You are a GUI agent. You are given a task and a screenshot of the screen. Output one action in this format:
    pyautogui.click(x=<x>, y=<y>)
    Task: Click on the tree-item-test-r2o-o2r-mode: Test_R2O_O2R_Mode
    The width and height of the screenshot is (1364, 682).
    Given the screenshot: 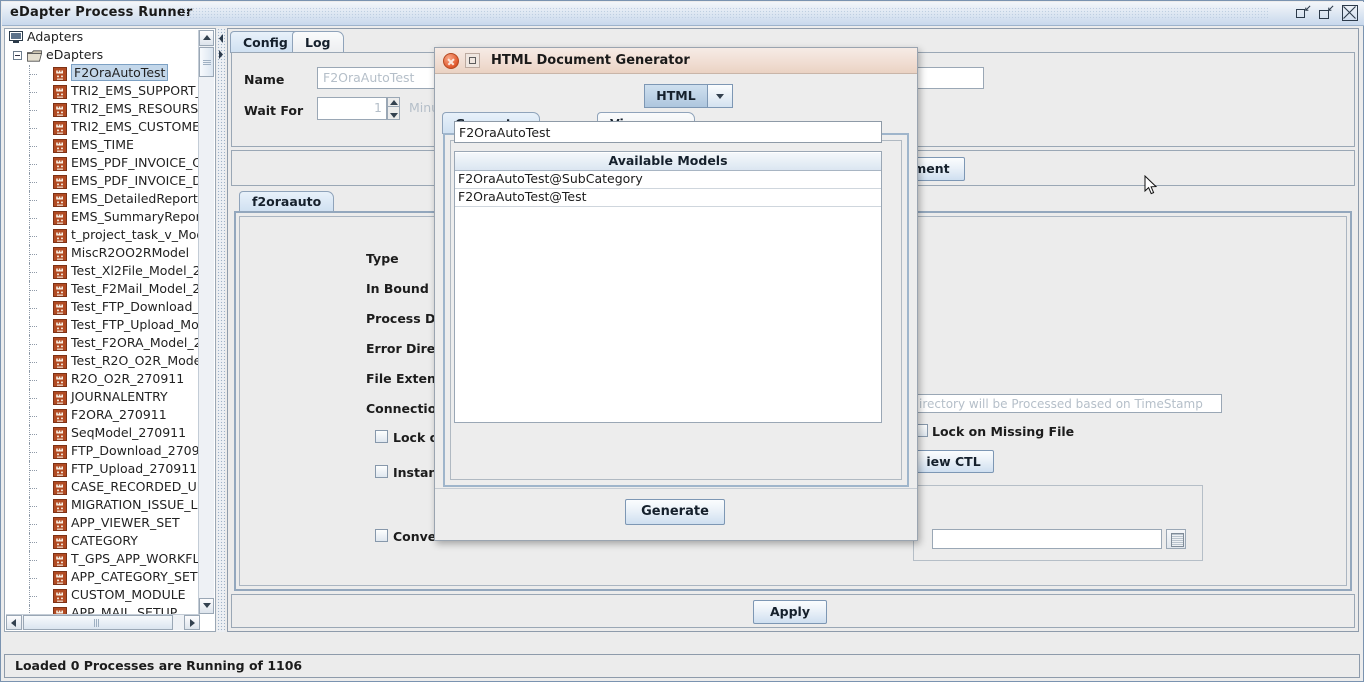 What is the action you would take?
    pyautogui.click(x=103, y=362)
    